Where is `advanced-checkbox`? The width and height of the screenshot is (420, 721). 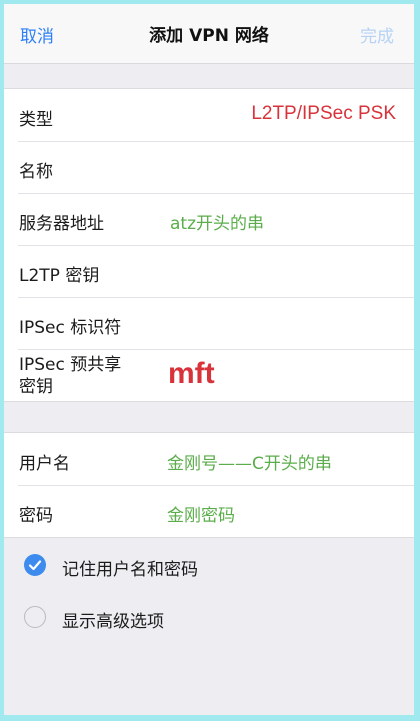
advanced-checkbox is located at coordinates (35, 617).